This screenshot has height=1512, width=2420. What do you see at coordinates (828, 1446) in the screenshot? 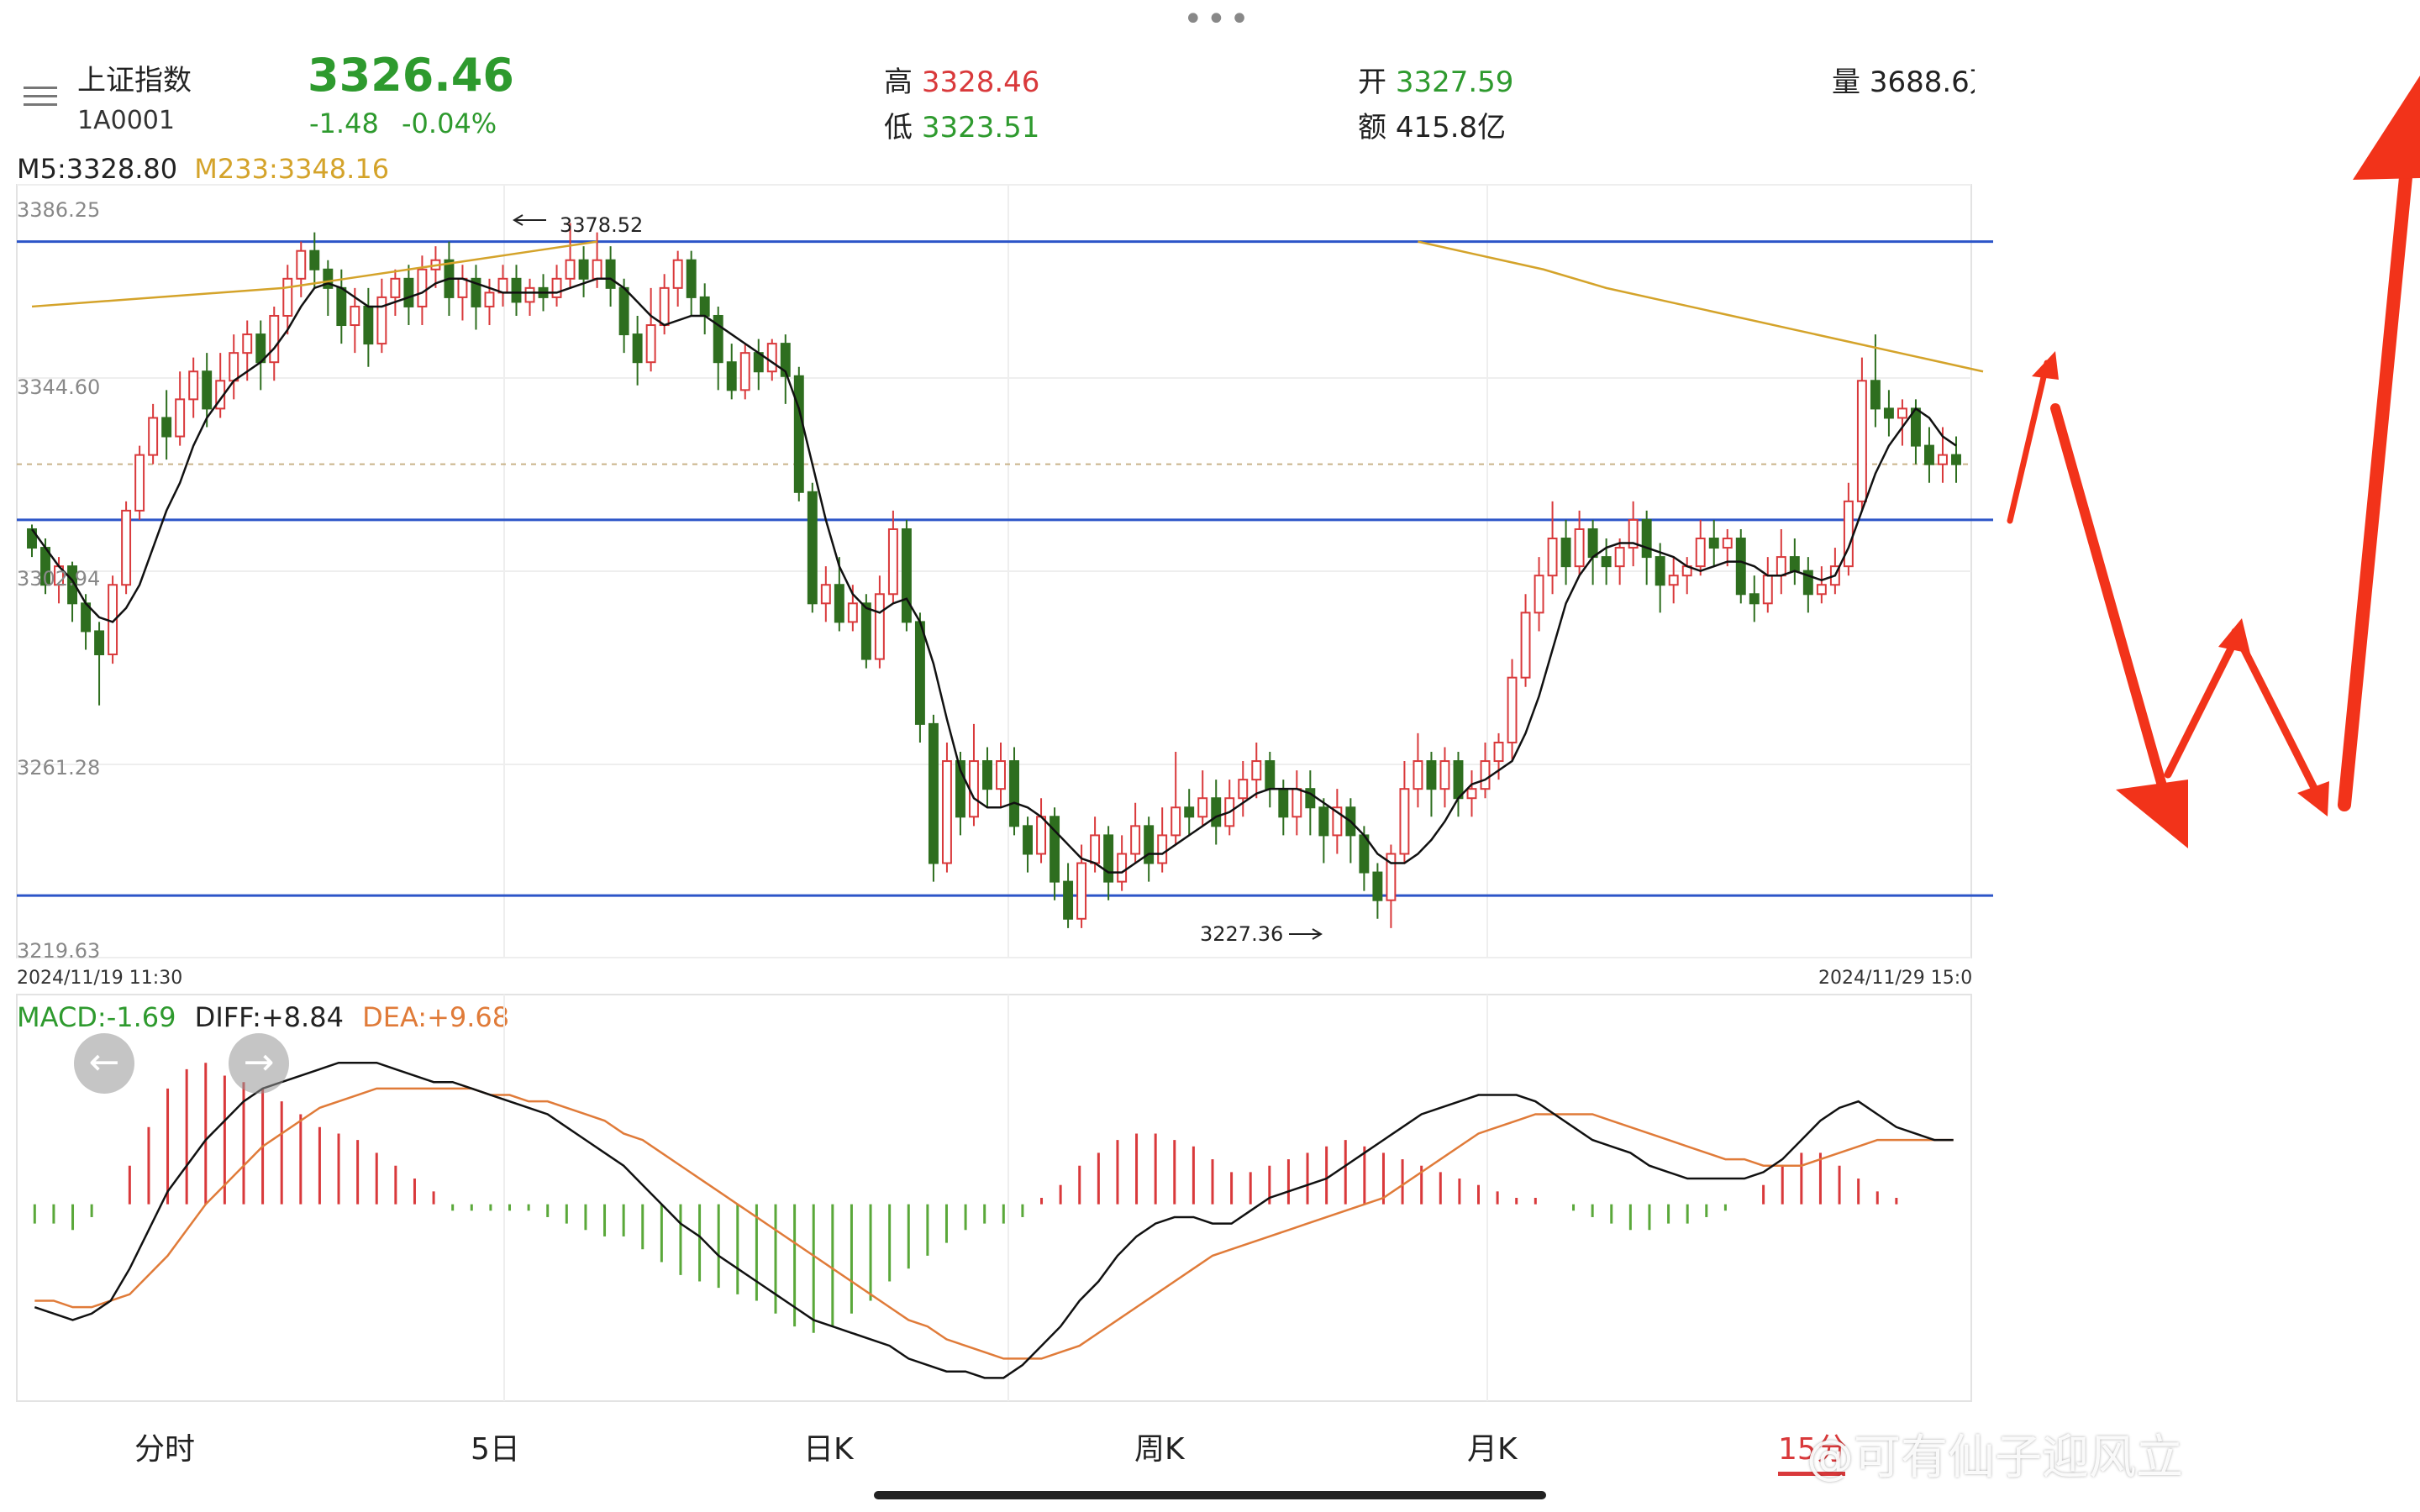
I see `tab-daily: 日K` at bounding box center [828, 1446].